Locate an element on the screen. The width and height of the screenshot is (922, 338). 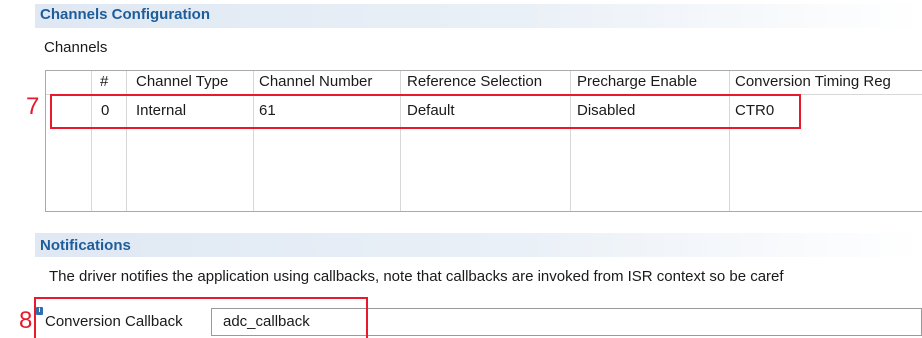
column-header-index: # is located at coordinates (104, 81).